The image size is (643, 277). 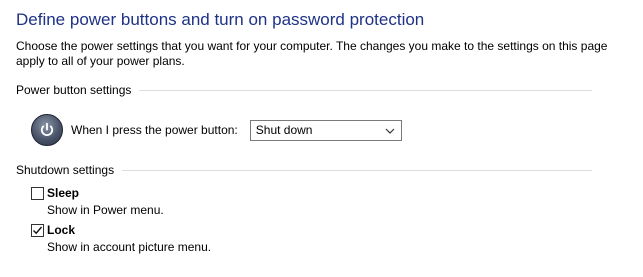 I want to click on power-button-action-dropdown: Shut down, so click(x=325, y=130).